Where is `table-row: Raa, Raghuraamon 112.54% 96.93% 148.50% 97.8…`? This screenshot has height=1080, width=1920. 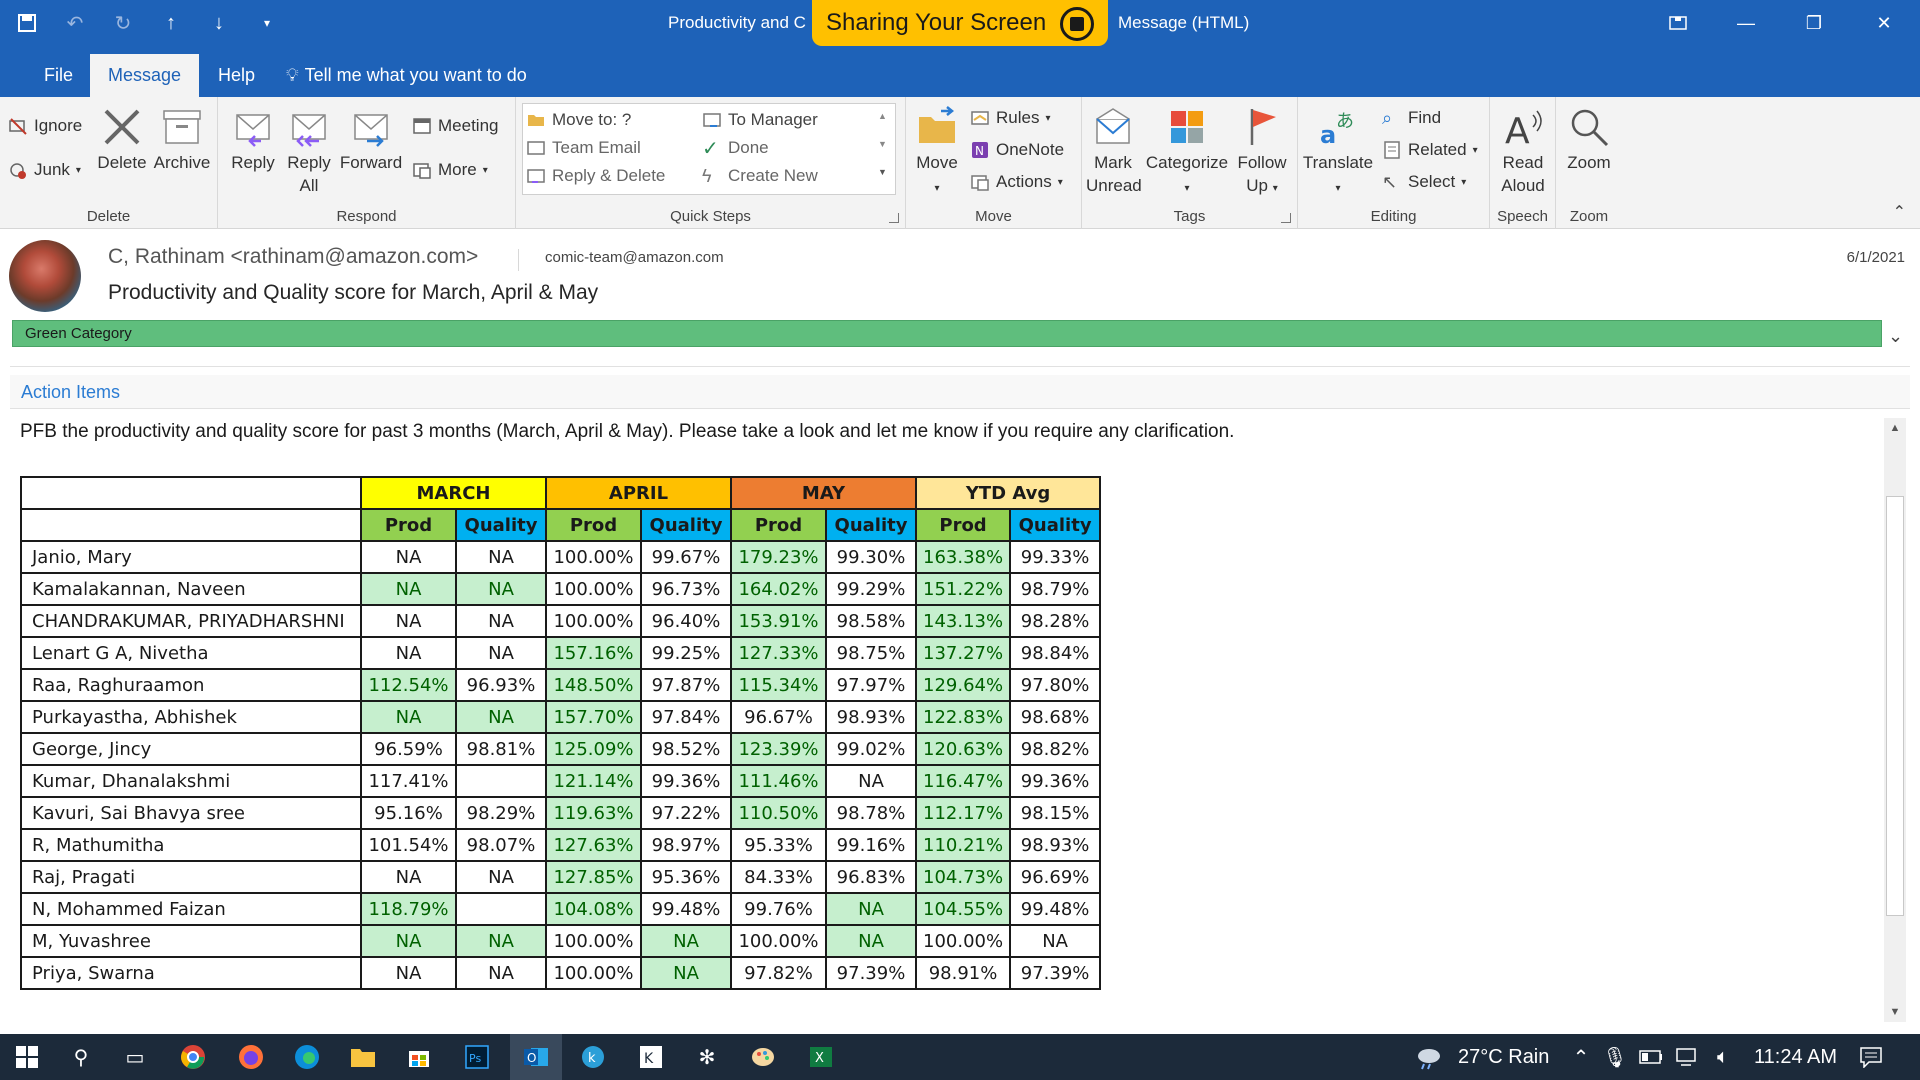
table-row: Raa, Raghuraamon 112.54% 96.93% 148.50% 97.8… is located at coordinates (561, 685).